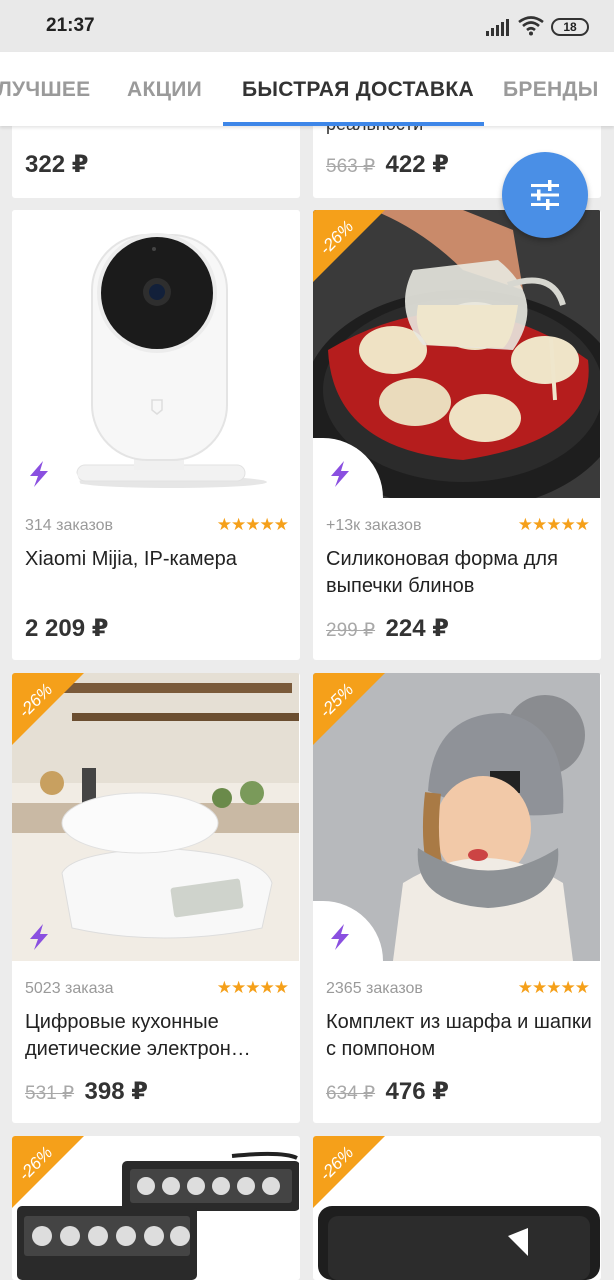 This screenshot has height=1280, width=614. Describe the element at coordinates (131, 559) in the screenshot. I see `product-title: Xiaomi Mijia, IP-камера` at that location.